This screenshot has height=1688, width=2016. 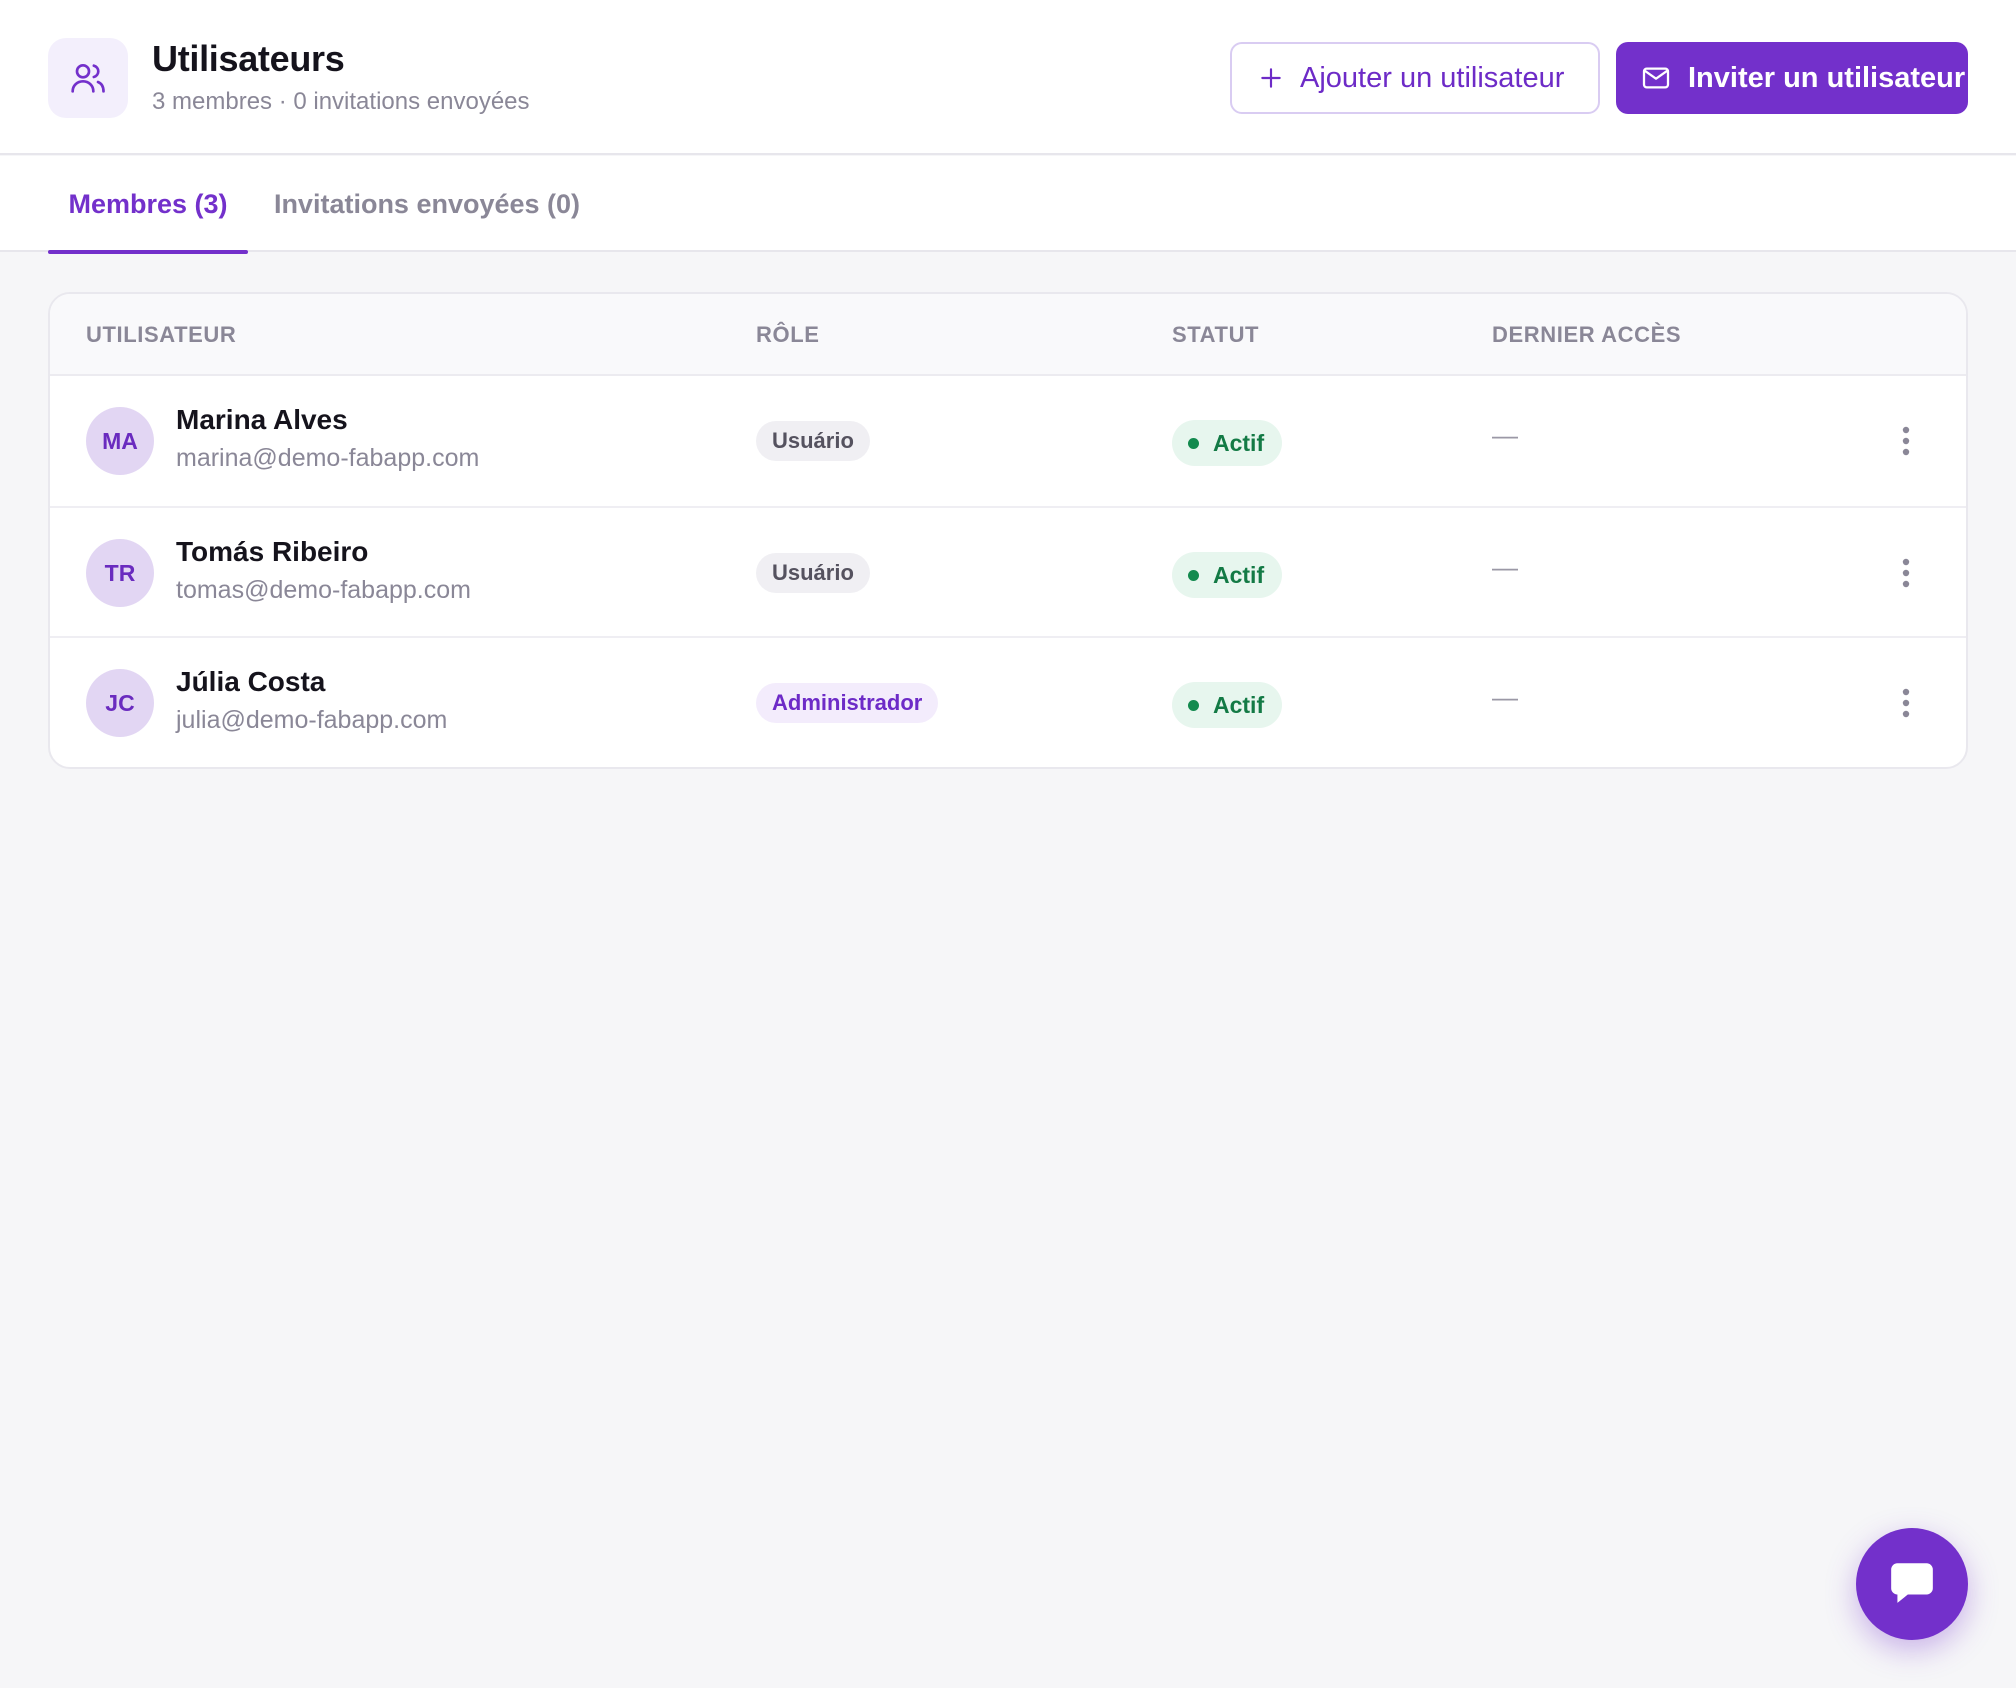 What do you see at coordinates (148, 205) in the screenshot?
I see `tab-members: Membres (3)` at bounding box center [148, 205].